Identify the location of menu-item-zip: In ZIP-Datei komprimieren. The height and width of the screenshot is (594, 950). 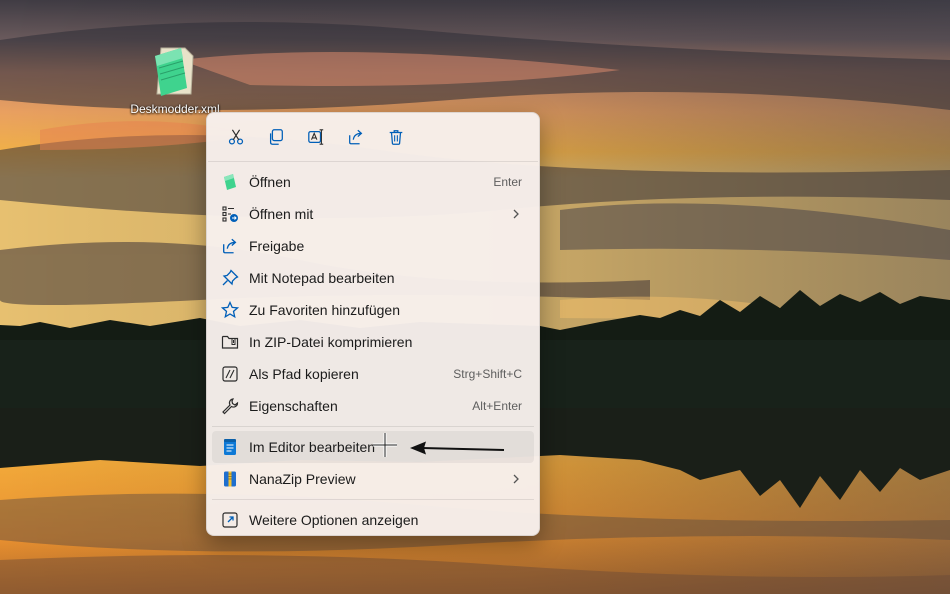
(373, 342).